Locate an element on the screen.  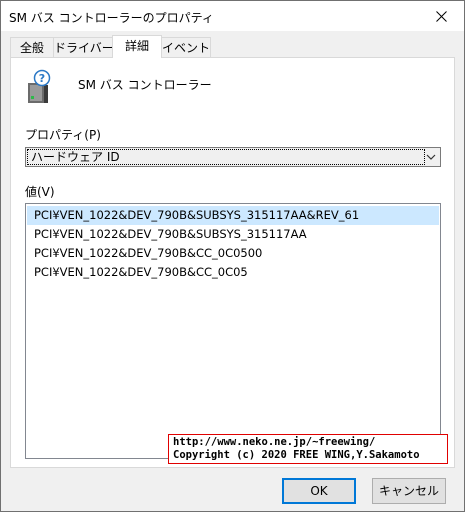
device-name: SM バス コントローラー is located at coordinates (145, 85).